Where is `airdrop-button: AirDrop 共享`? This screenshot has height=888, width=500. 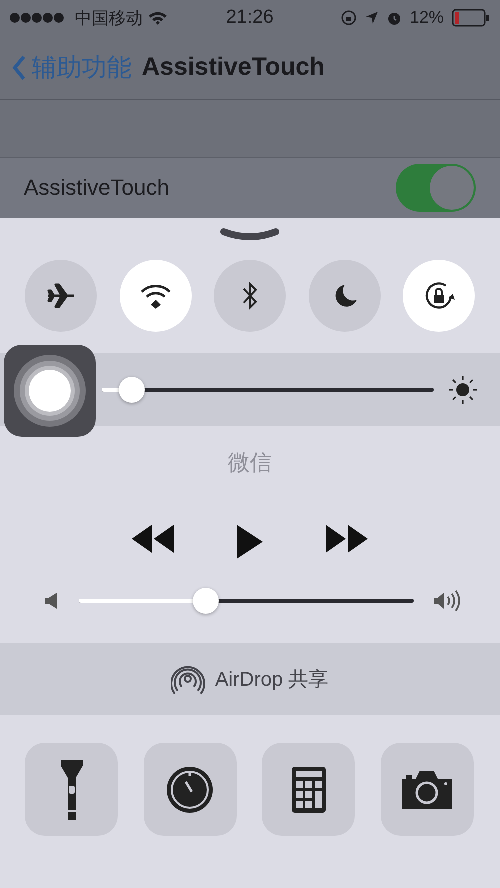
airdrop-button: AirDrop 共享 is located at coordinates (250, 679).